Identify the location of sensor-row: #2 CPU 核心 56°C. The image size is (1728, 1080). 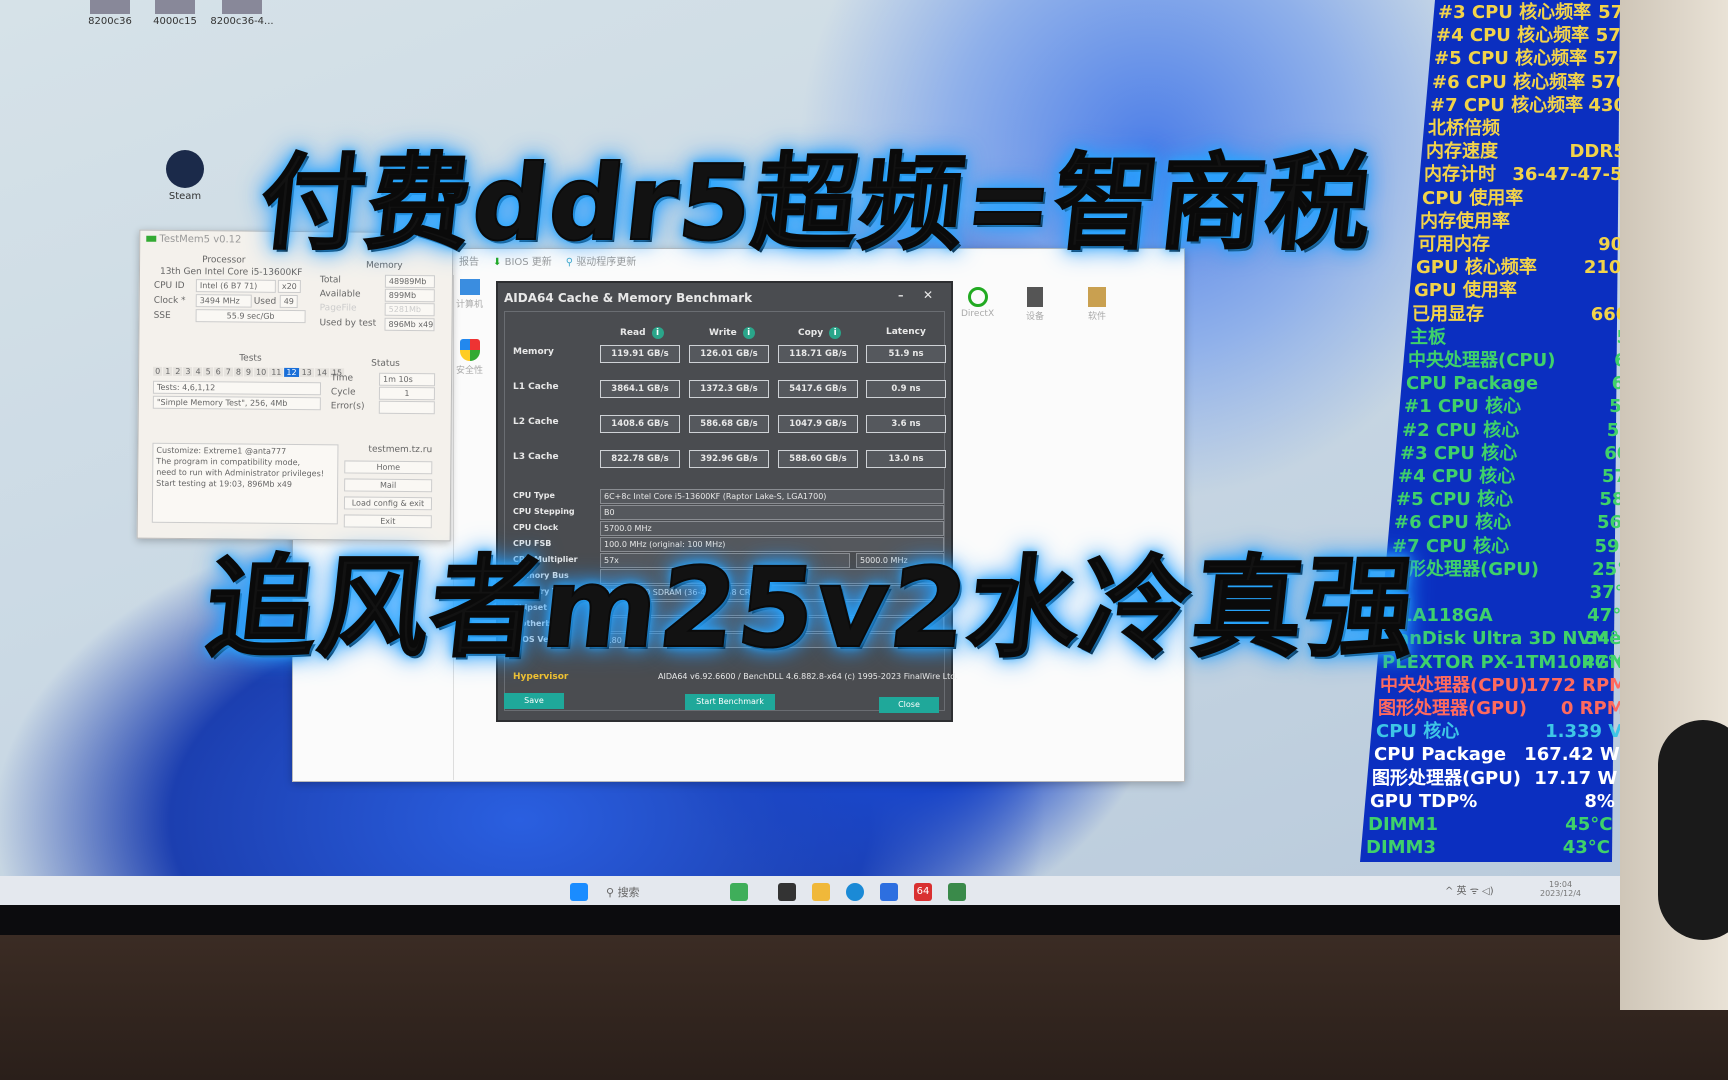
(1511, 430).